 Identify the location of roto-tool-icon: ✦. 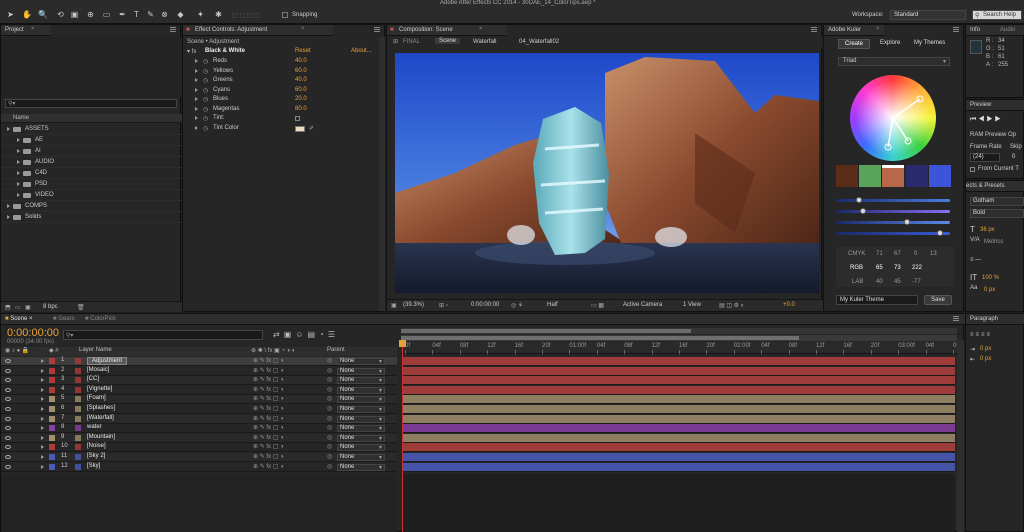
(200, 14).